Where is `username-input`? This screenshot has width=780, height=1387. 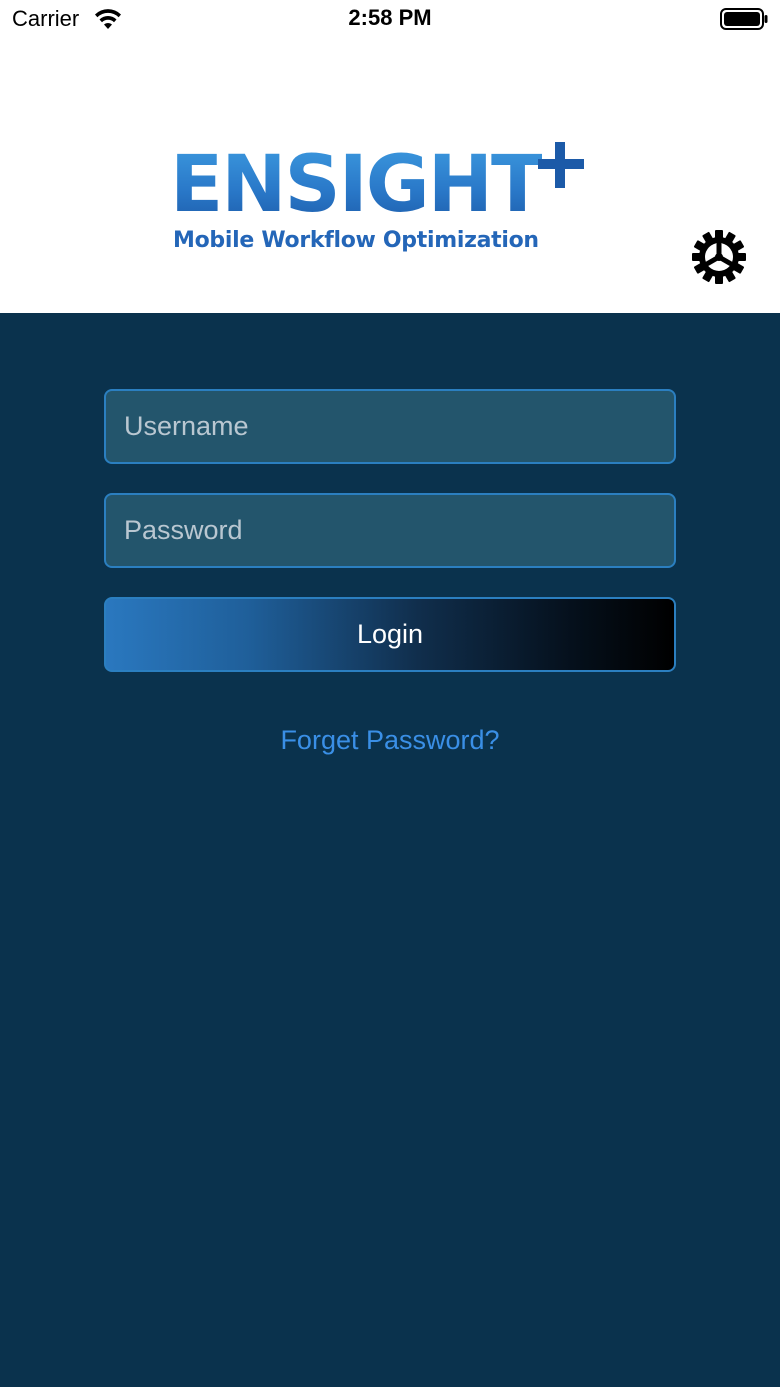 username-input is located at coordinates (390, 426).